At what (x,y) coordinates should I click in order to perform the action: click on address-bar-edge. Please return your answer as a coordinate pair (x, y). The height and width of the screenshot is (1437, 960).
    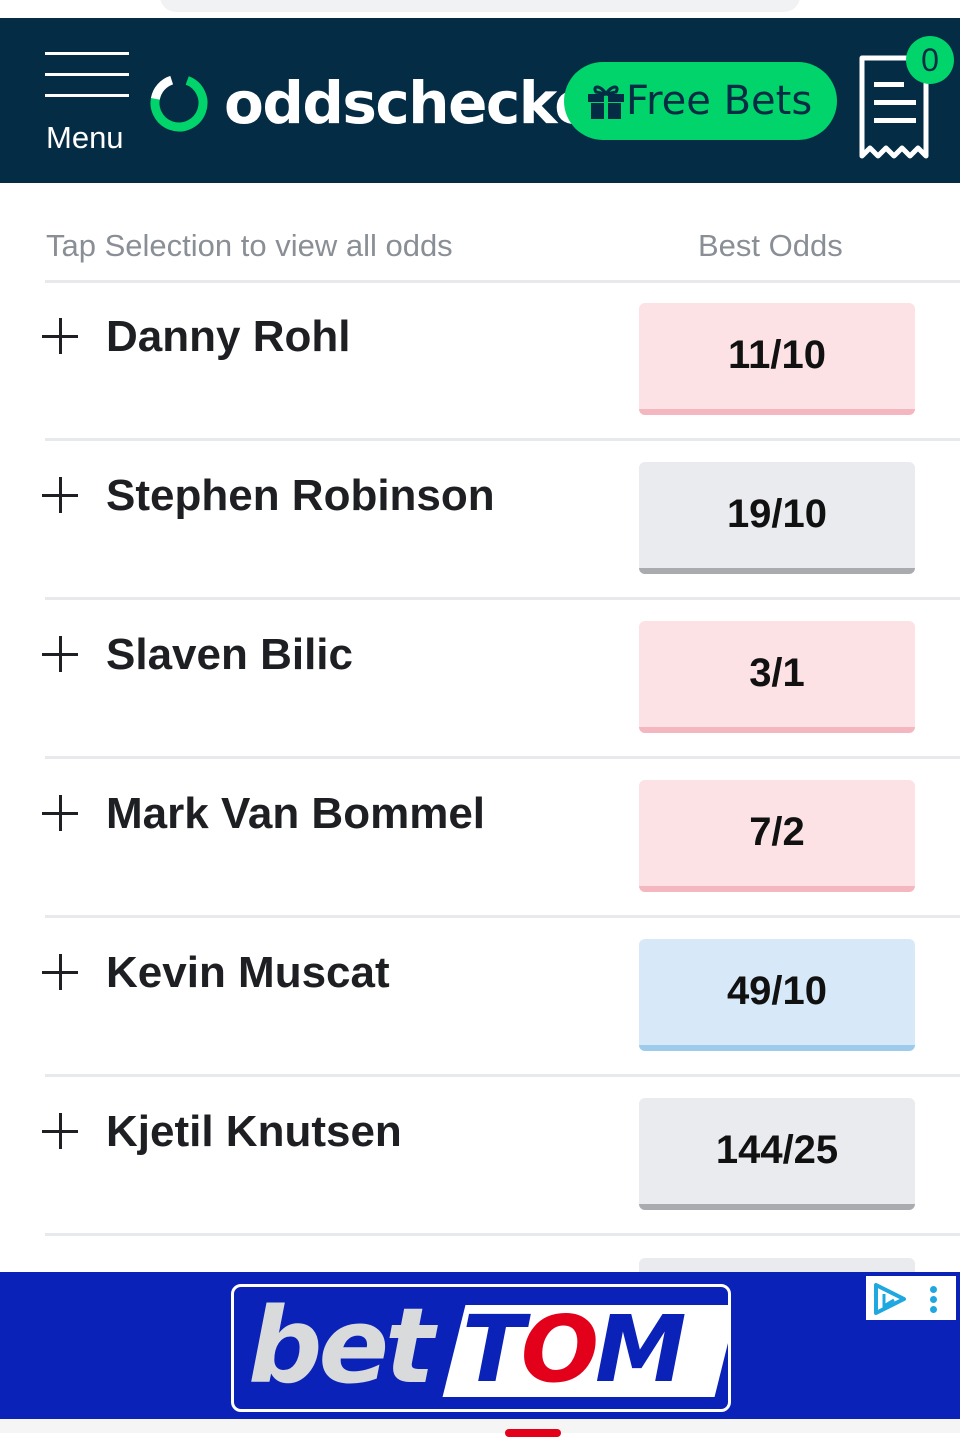
    Looking at the image, I should click on (480, 6).